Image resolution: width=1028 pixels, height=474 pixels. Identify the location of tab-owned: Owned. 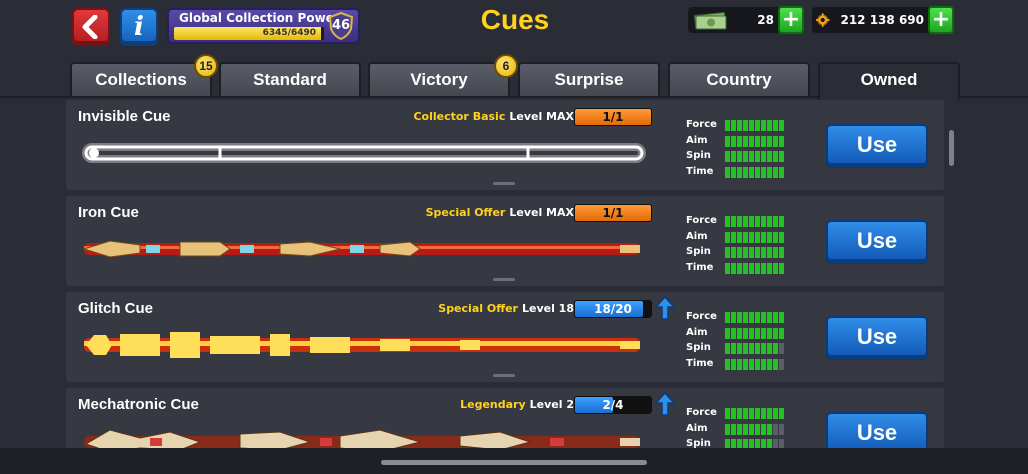
(889, 81).